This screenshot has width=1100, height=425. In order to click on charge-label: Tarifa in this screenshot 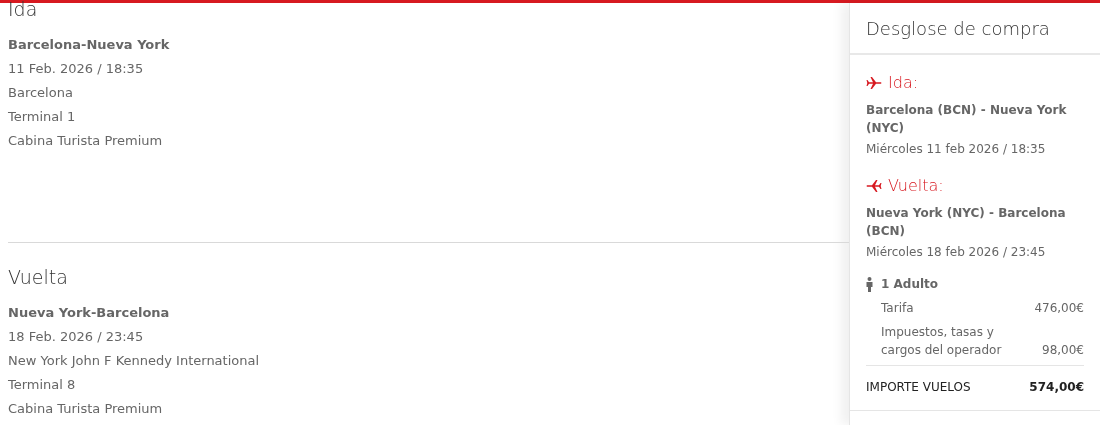, I will do `click(898, 308)`.